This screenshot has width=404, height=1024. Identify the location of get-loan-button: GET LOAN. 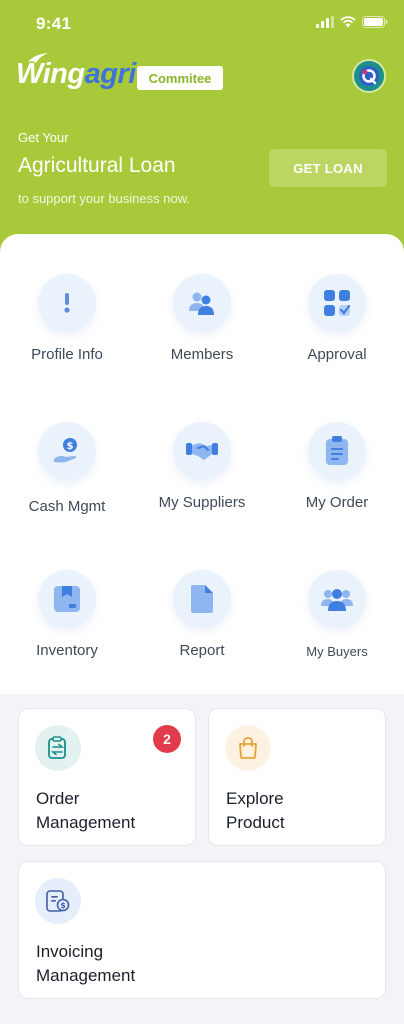
(328, 168).